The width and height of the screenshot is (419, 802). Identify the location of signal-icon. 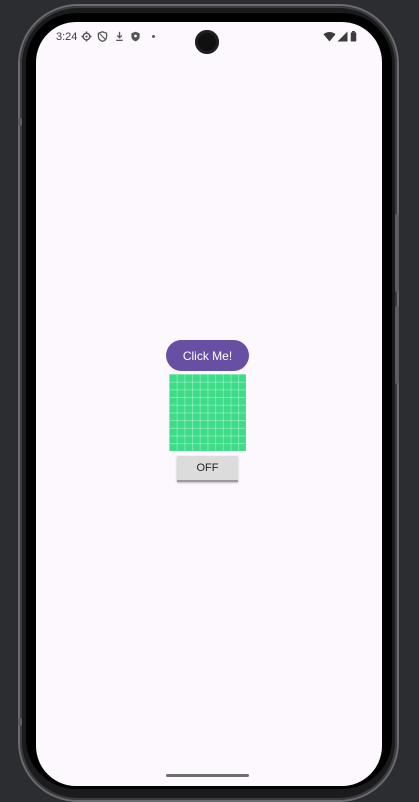
(342, 36).